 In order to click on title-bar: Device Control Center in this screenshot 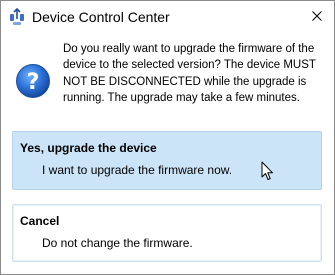, I will do `click(167, 17)`.